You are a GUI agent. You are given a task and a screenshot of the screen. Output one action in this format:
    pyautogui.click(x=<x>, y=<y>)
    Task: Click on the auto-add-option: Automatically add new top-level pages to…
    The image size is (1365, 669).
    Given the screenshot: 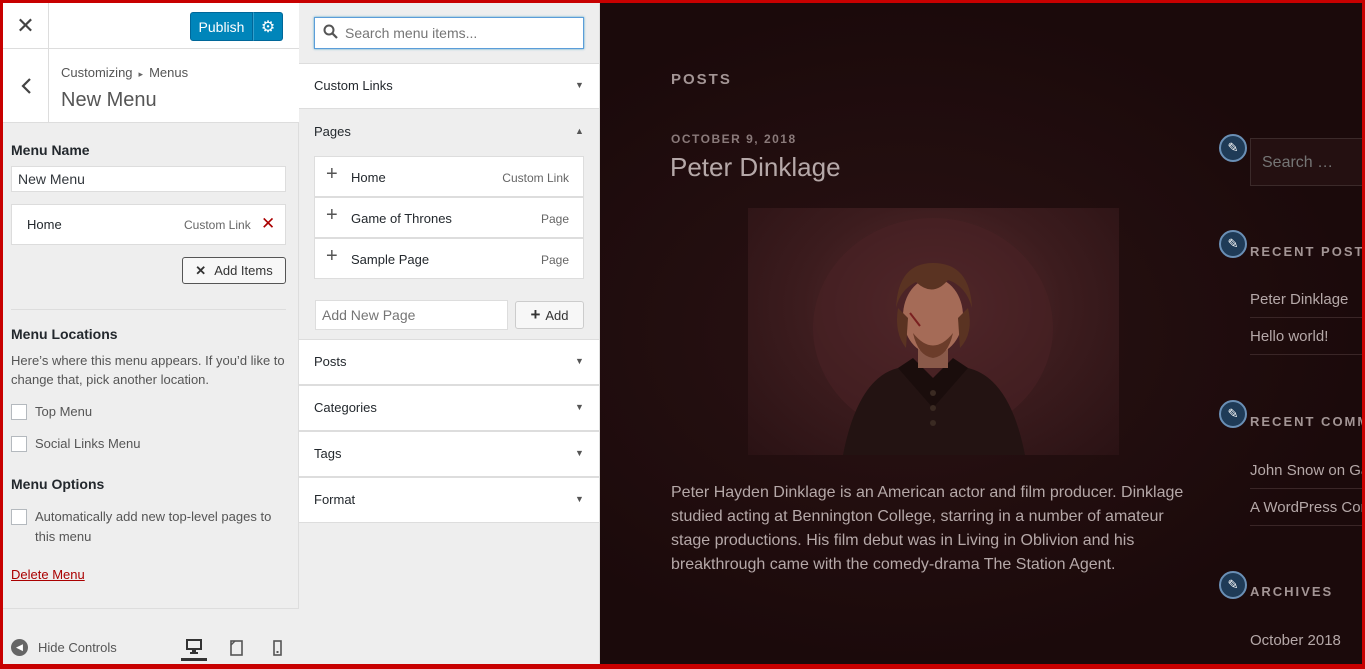 What is the action you would take?
    pyautogui.click(x=148, y=527)
    